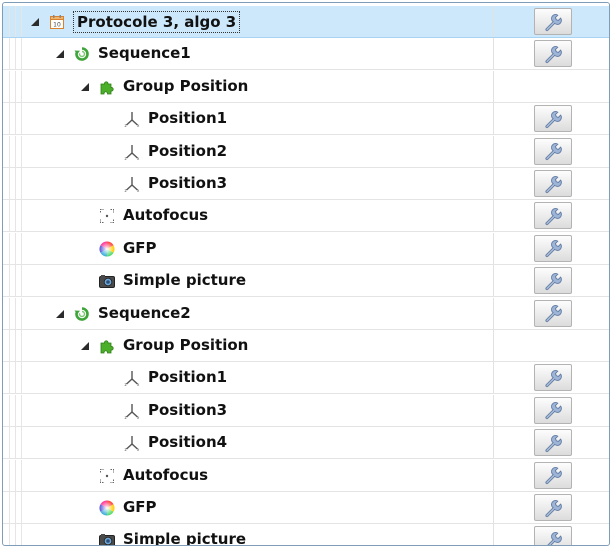 This screenshot has width=616, height=550. What do you see at coordinates (166, 215) in the screenshot?
I see `tree-item-label: Autofocus` at bounding box center [166, 215].